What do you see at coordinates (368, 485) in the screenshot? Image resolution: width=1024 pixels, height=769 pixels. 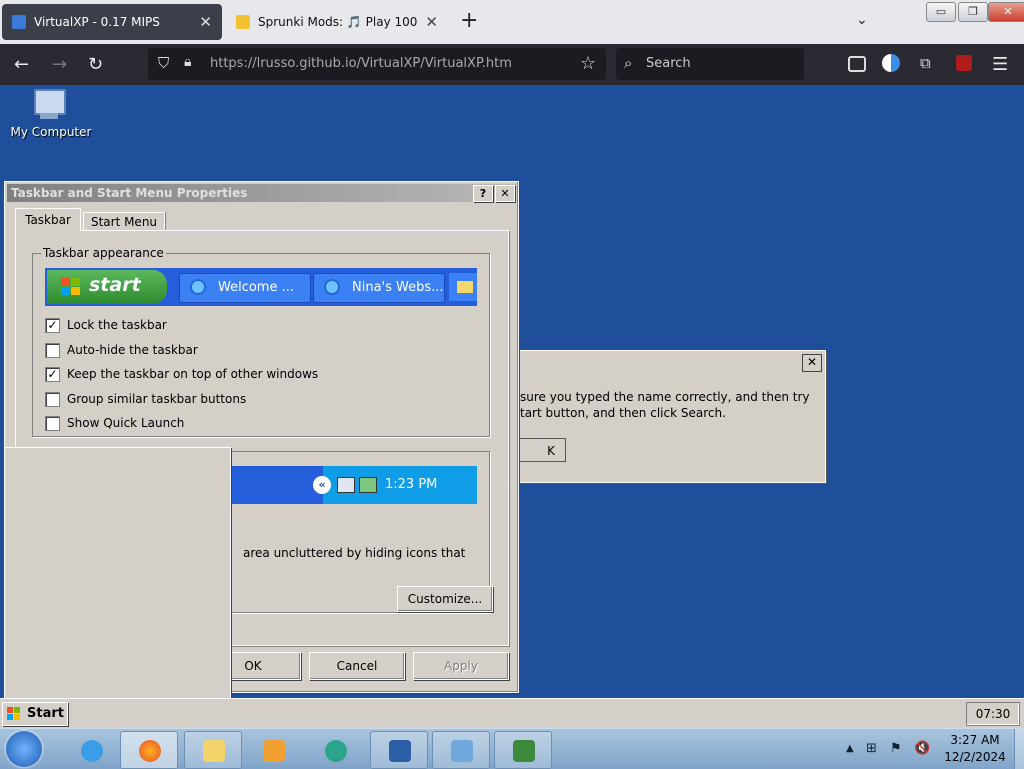 I see `hardware-icon` at bounding box center [368, 485].